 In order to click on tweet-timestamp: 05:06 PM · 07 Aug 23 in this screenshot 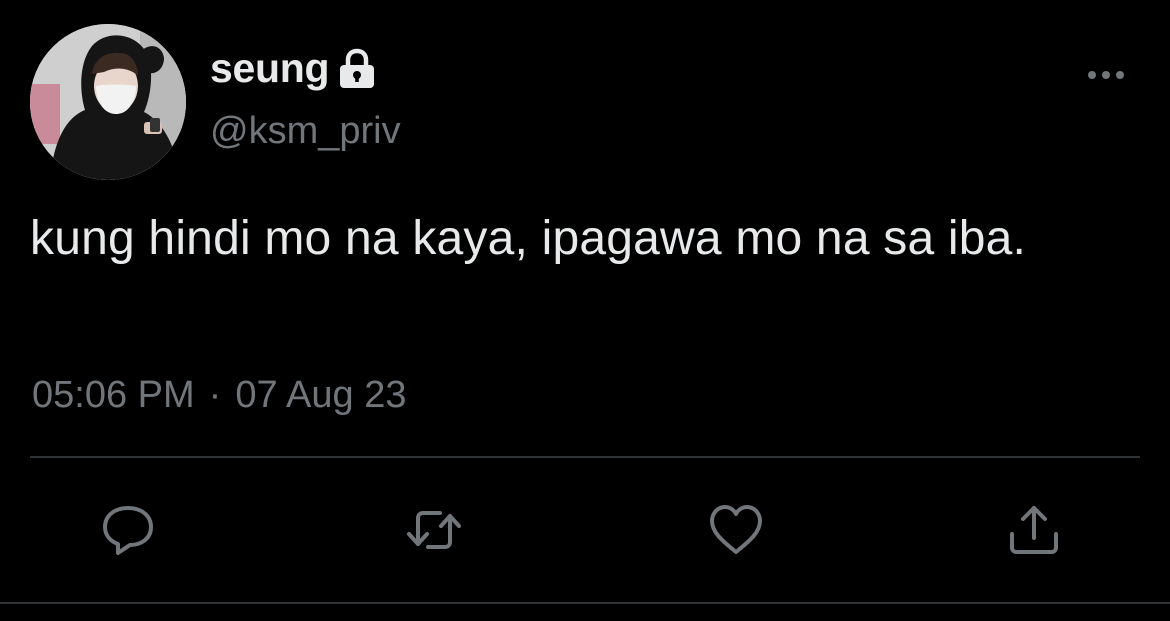, I will do `click(219, 395)`.